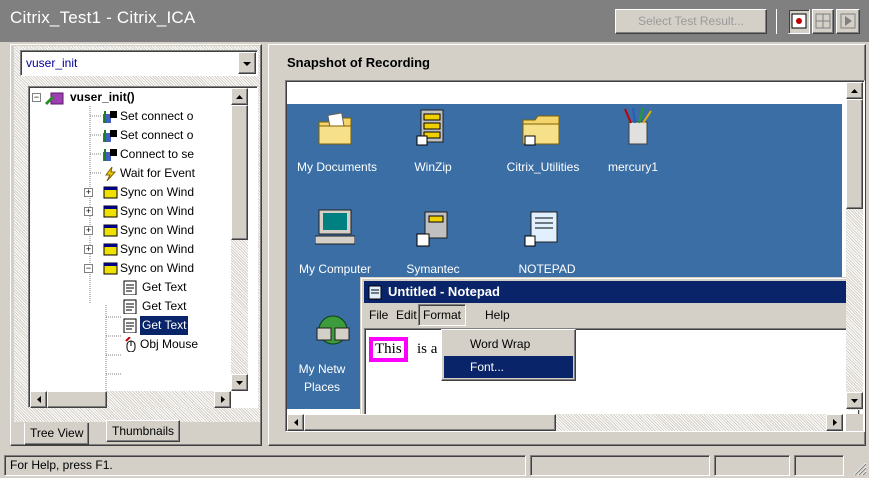 This screenshot has width=869, height=478. I want to click on chevron-down-icon, so click(247, 64).